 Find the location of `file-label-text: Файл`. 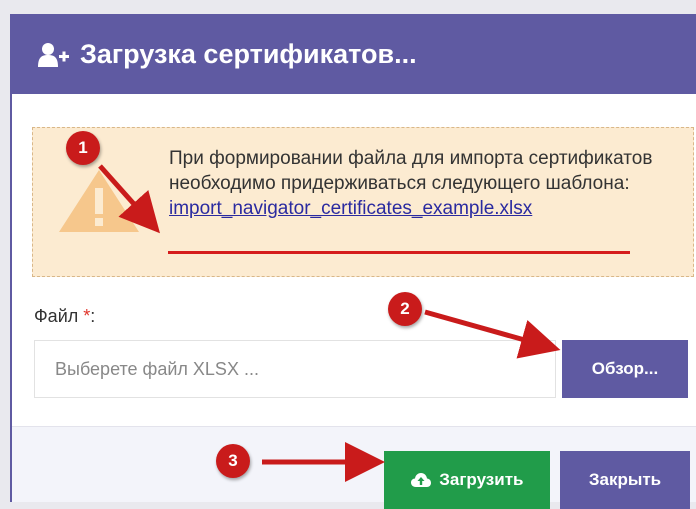

file-label-text: Файл is located at coordinates (56, 316).